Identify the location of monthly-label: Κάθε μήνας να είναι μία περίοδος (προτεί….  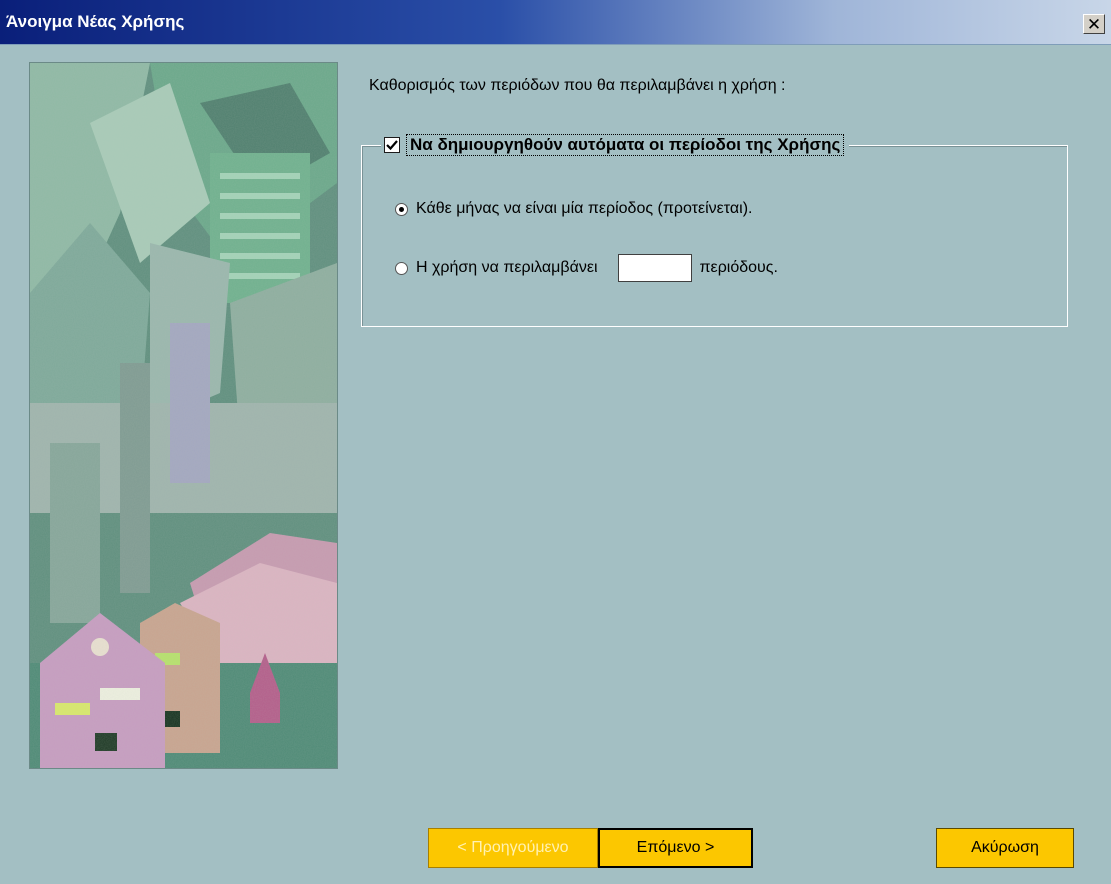
(584, 208).